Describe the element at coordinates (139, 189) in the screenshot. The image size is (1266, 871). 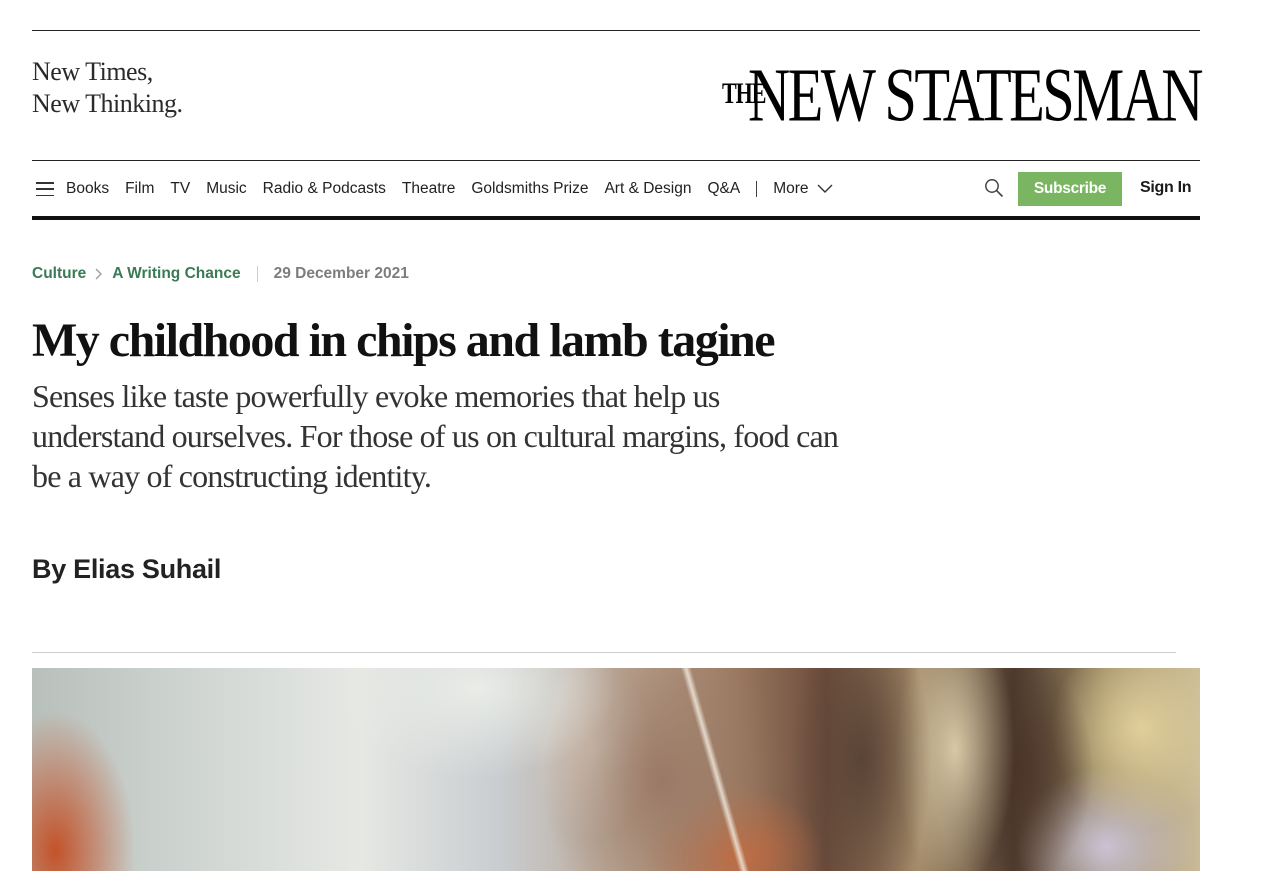
I see `nav-item-film: Film` at that location.